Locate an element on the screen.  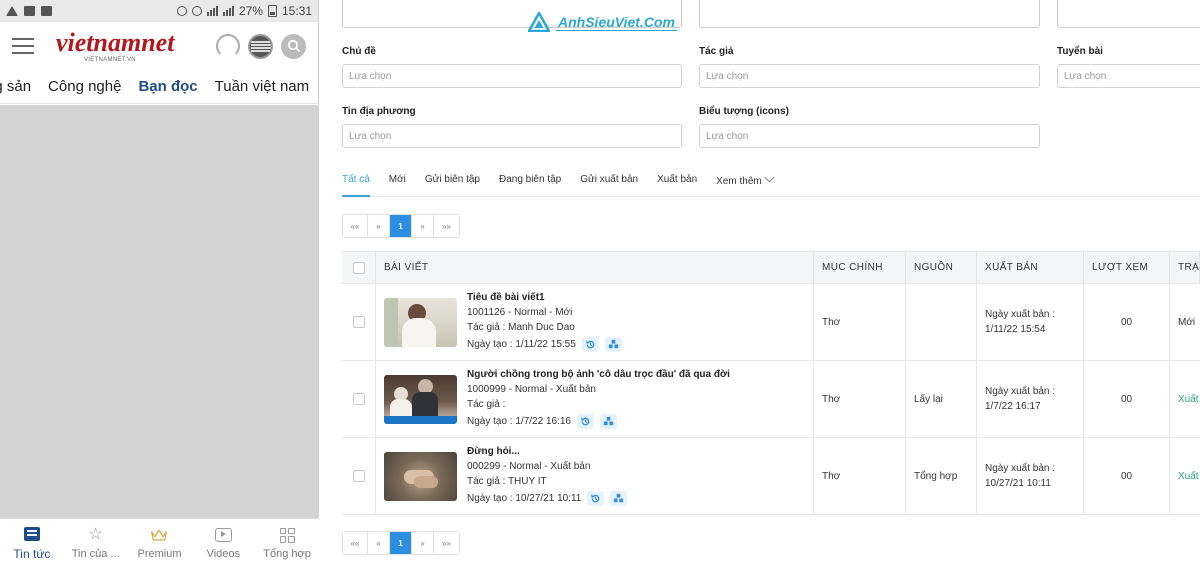
search-icon is located at coordinates (293, 46).